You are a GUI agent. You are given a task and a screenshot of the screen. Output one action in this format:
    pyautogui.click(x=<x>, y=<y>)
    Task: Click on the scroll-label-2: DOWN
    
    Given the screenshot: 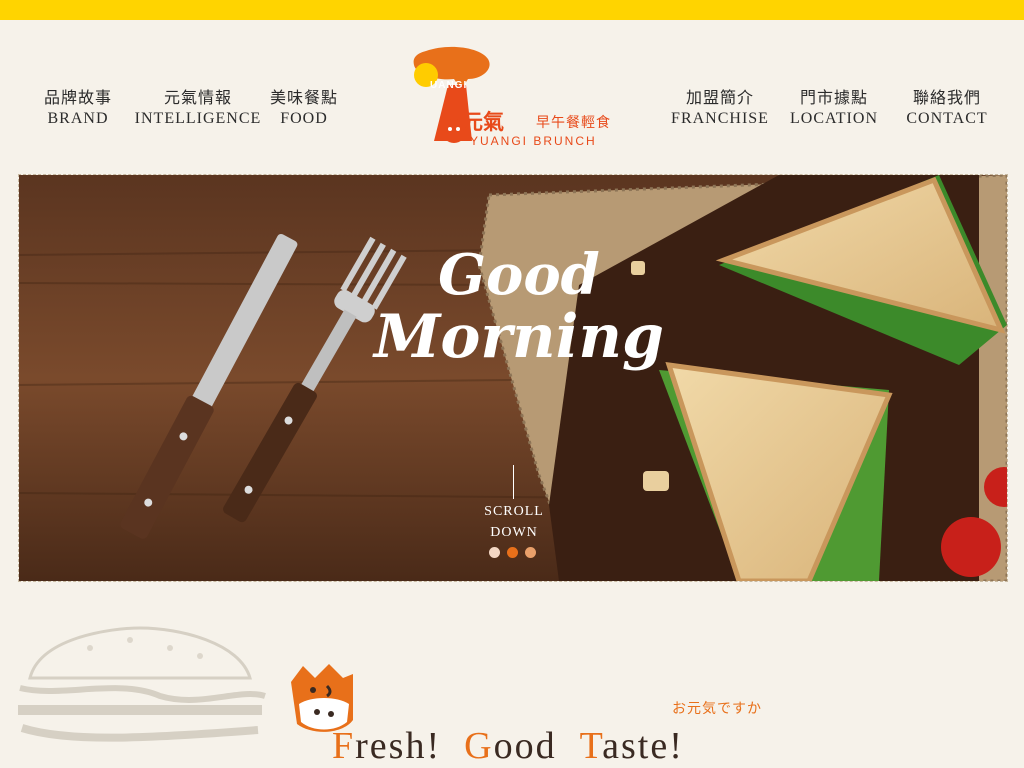 What is the action you would take?
    pyautogui.click(x=514, y=532)
    